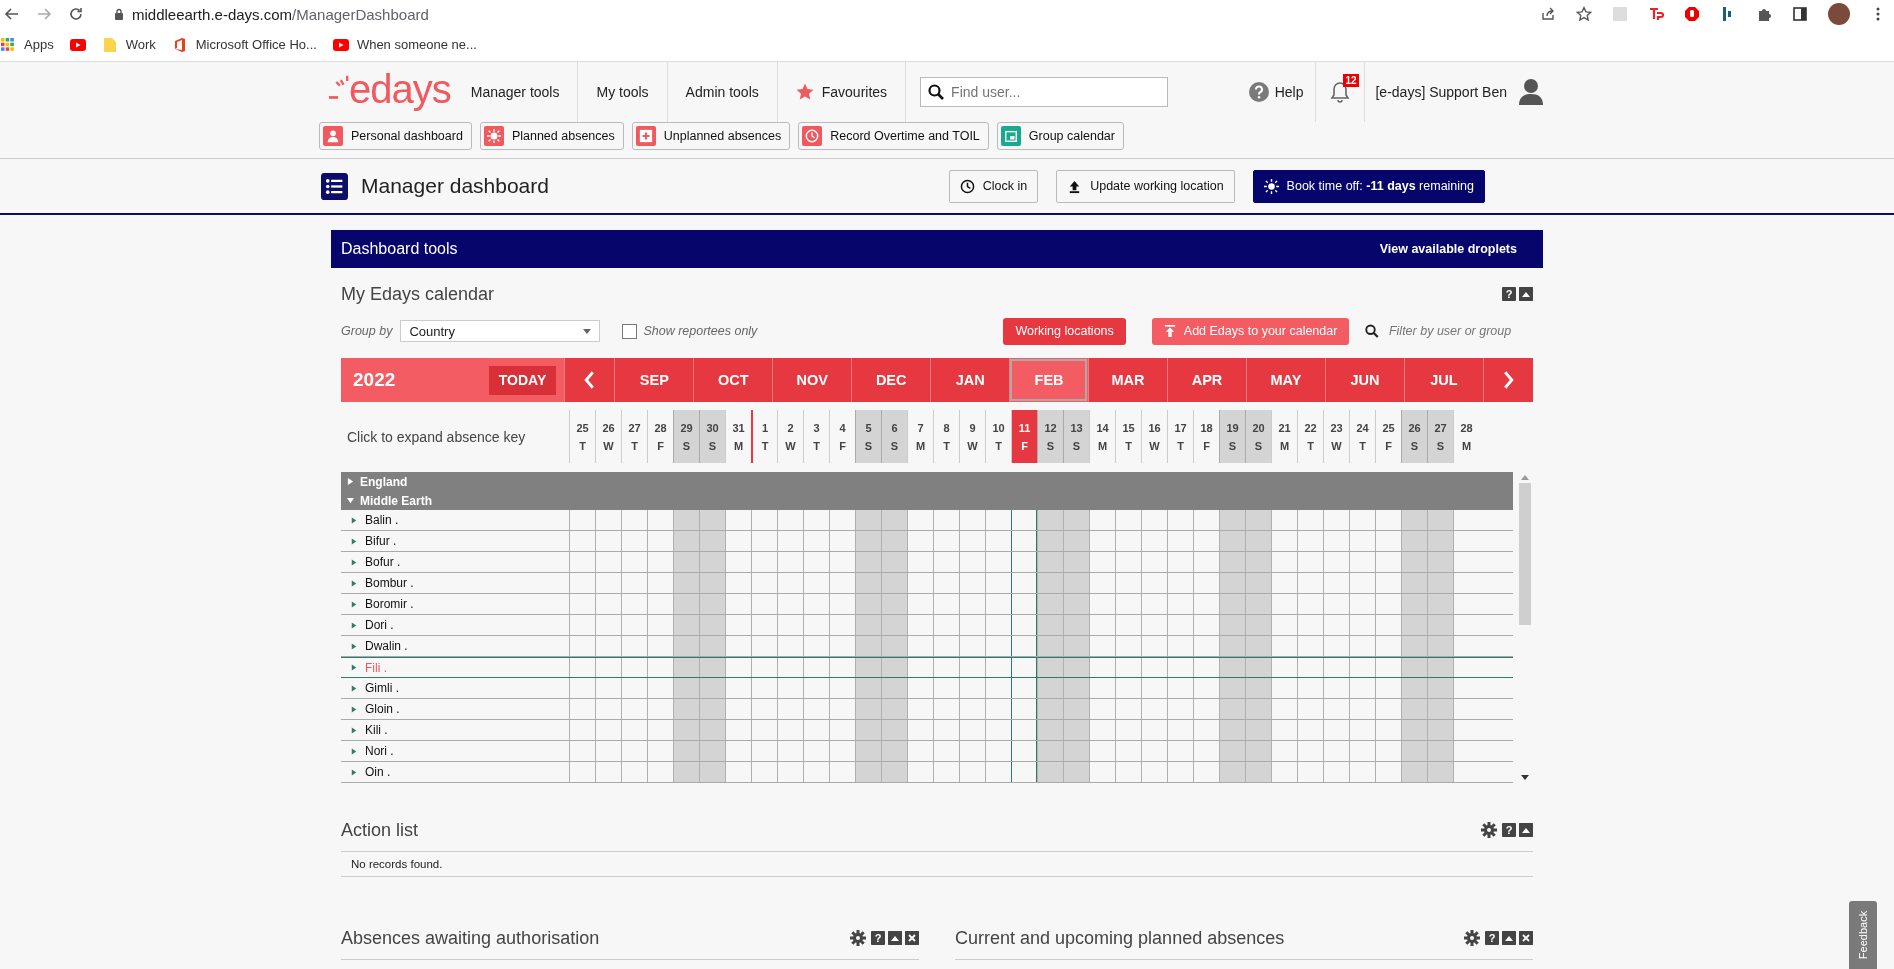 This screenshot has width=1894, height=969. I want to click on day-header: 31 M, so click(738, 436).